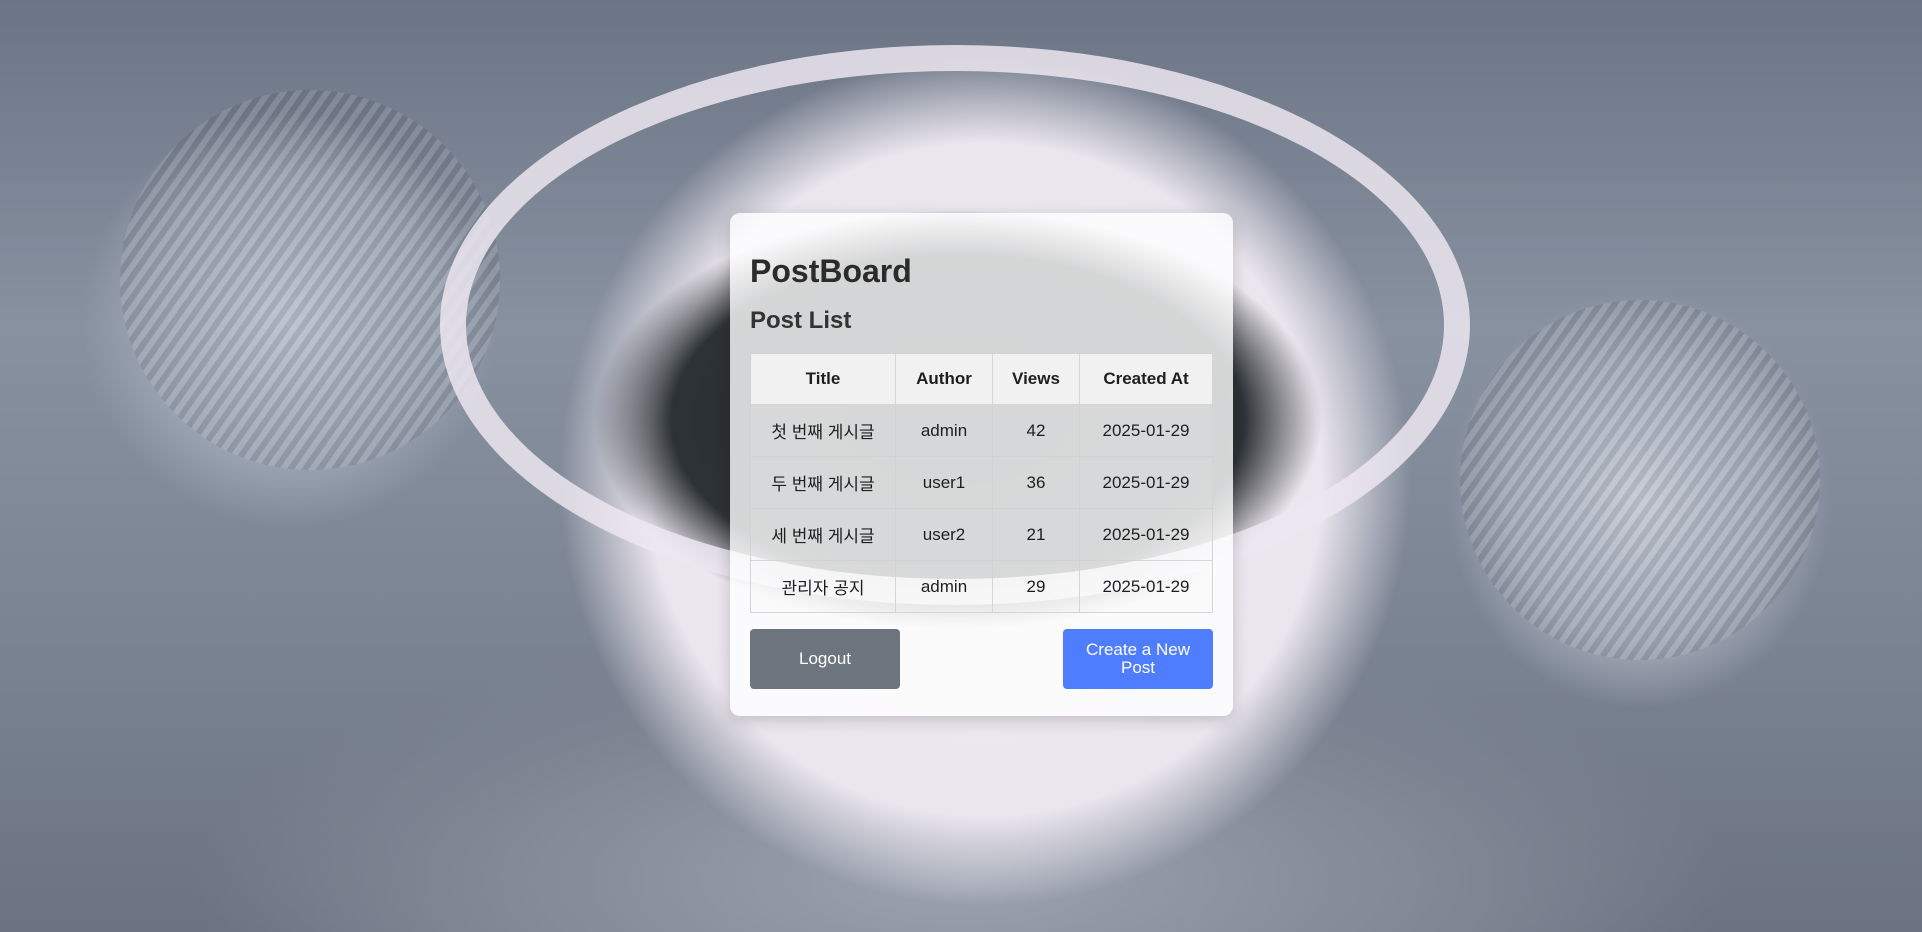 This screenshot has width=1922, height=932. Describe the element at coordinates (825, 659) in the screenshot. I see `logout-button: Logout` at that location.